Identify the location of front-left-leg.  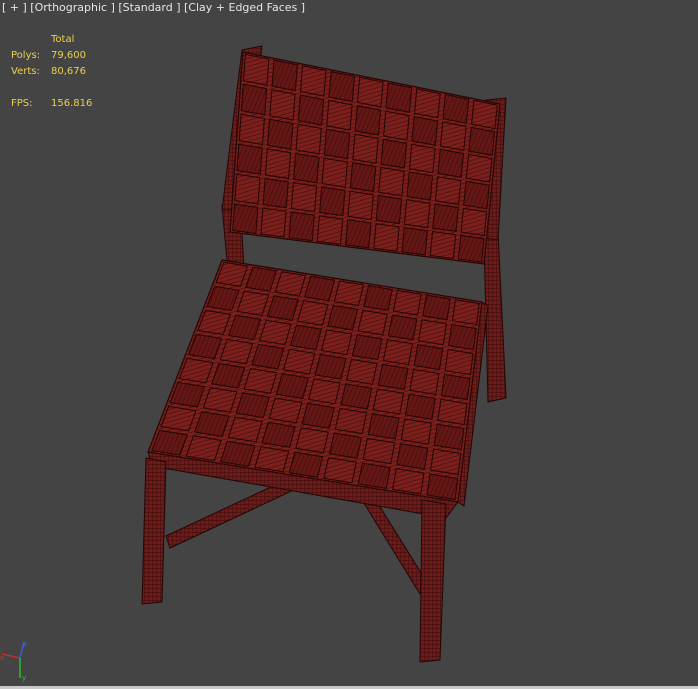
(154, 531).